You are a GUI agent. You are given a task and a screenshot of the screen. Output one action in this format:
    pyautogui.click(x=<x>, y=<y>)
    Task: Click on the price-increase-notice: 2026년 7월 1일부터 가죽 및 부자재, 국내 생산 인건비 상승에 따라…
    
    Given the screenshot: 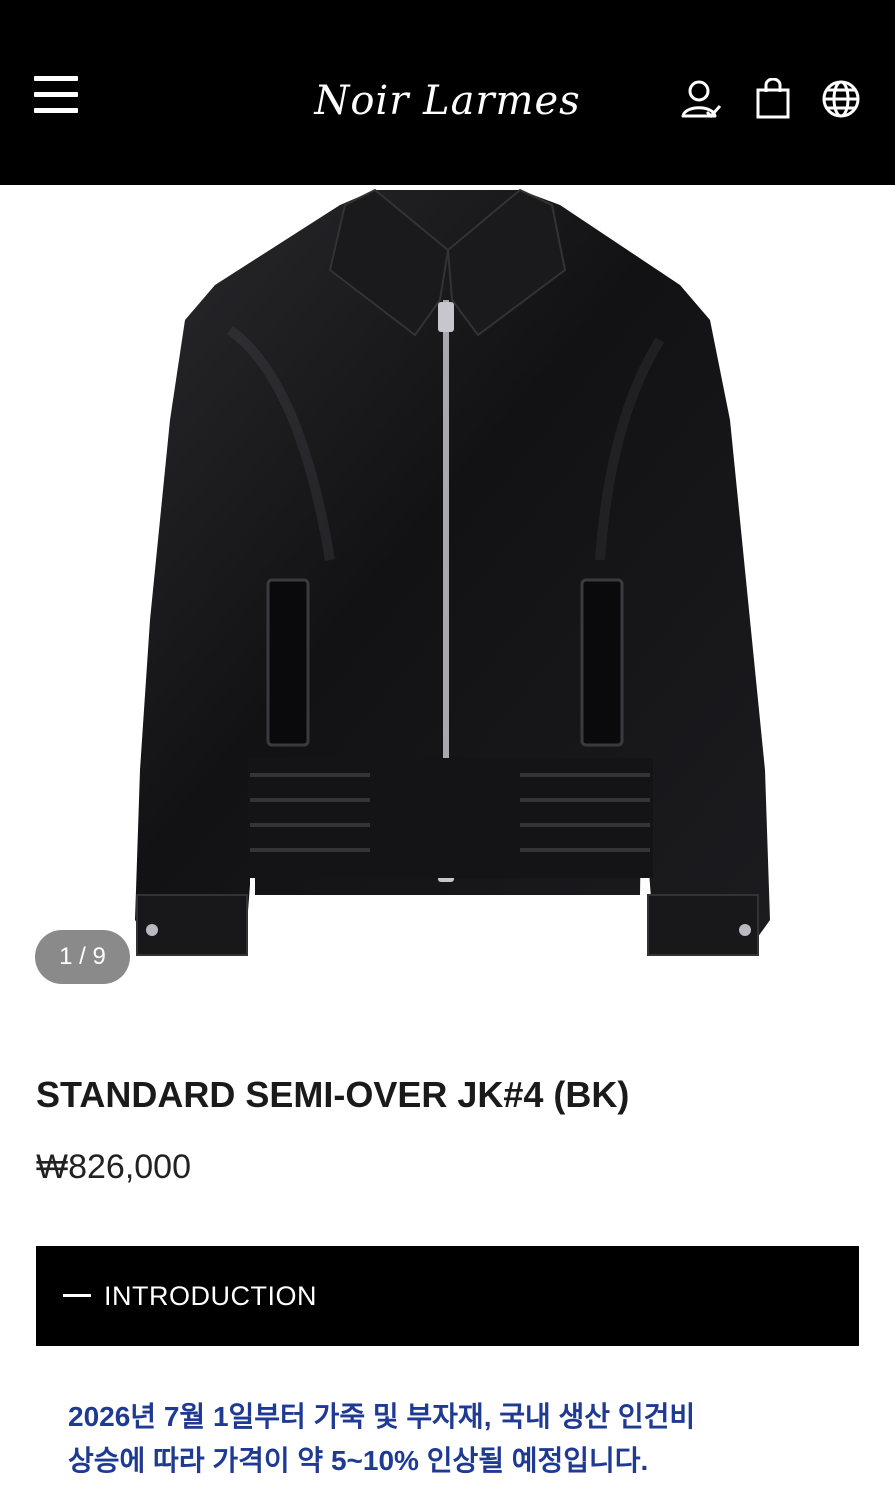 What is the action you would take?
    pyautogui.click(x=468, y=1439)
    